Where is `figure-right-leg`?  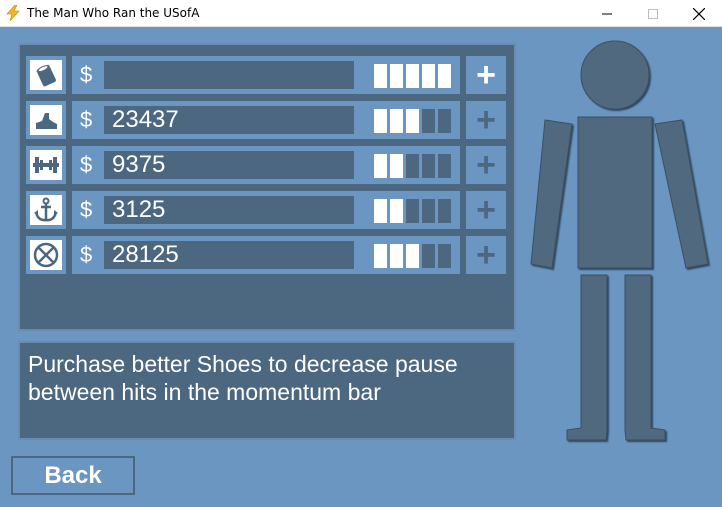
figure-right-leg is located at coordinates (645, 357).